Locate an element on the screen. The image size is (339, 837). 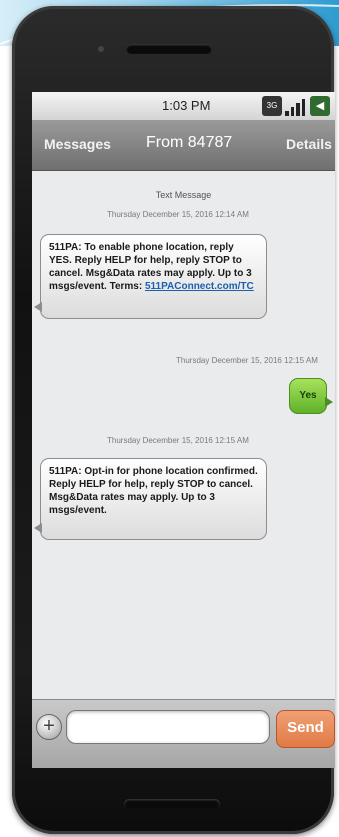
status-time: 1:03 PM is located at coordinates (186, 105).